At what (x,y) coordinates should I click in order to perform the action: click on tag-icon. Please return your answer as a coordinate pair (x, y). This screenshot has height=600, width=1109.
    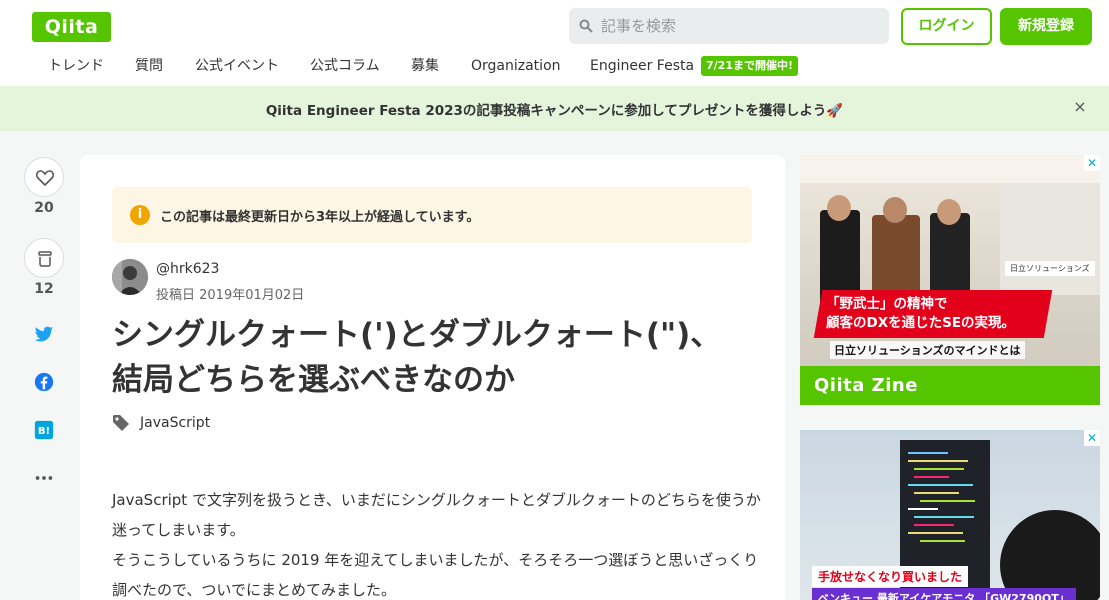
    Looking at the image, I should click on (121, 423).